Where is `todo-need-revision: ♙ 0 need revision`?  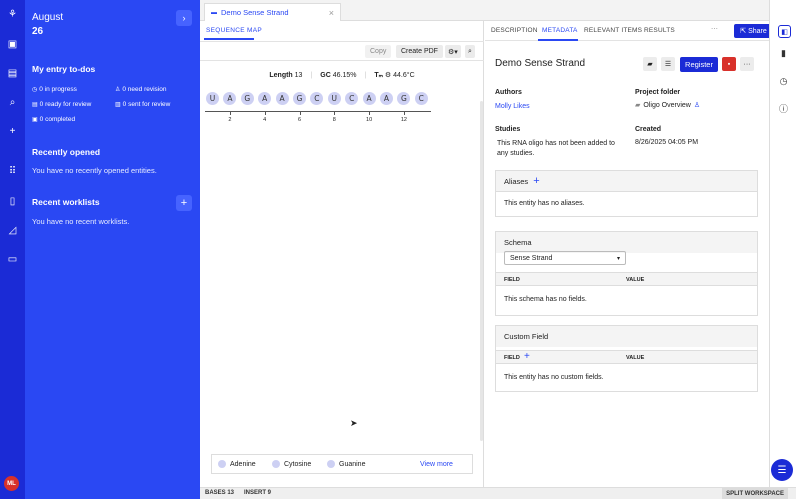
todo-need-revision: ♙ 0 need revision is located at coordinates (140, 89).